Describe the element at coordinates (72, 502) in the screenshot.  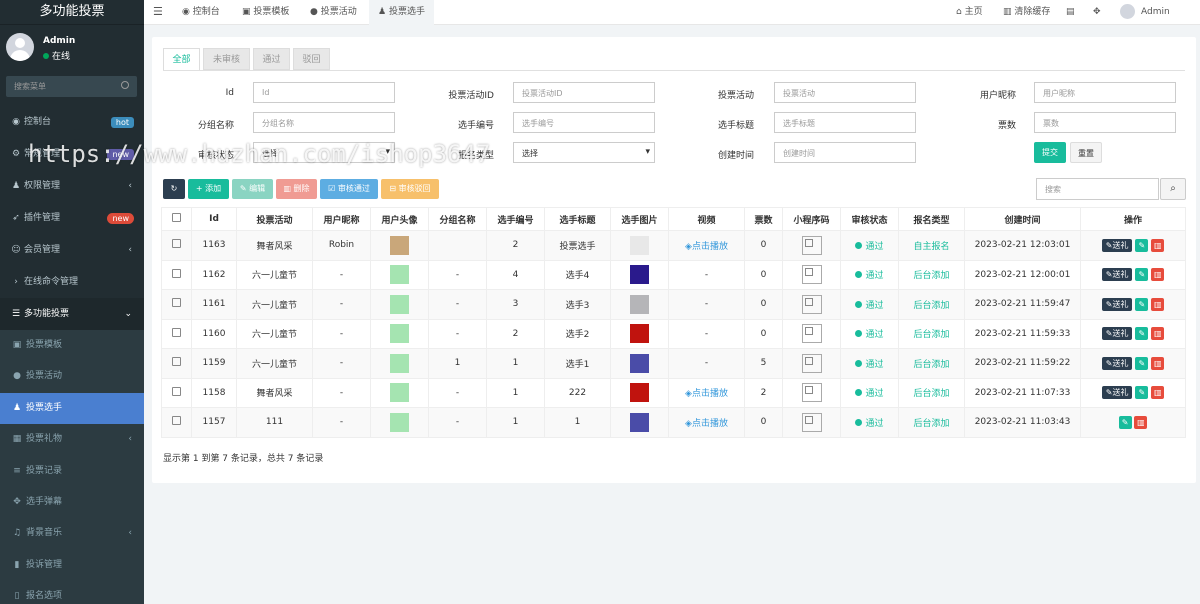
I see `sidebar-item-barrage: ✥ 选手弹幕` at that location.